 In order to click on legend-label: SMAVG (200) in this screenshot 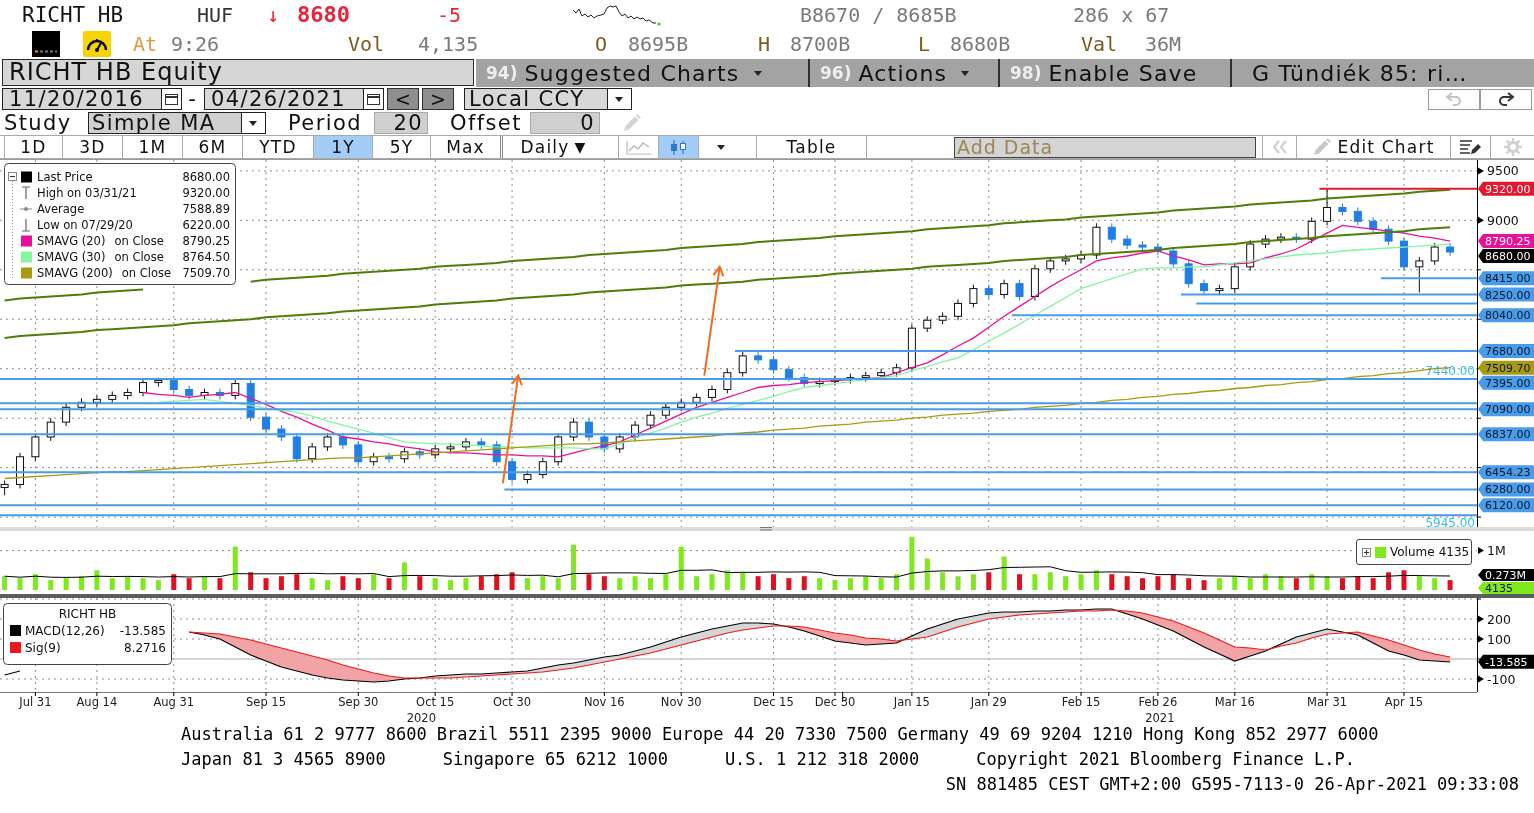, I will do `click(75, 273)`.